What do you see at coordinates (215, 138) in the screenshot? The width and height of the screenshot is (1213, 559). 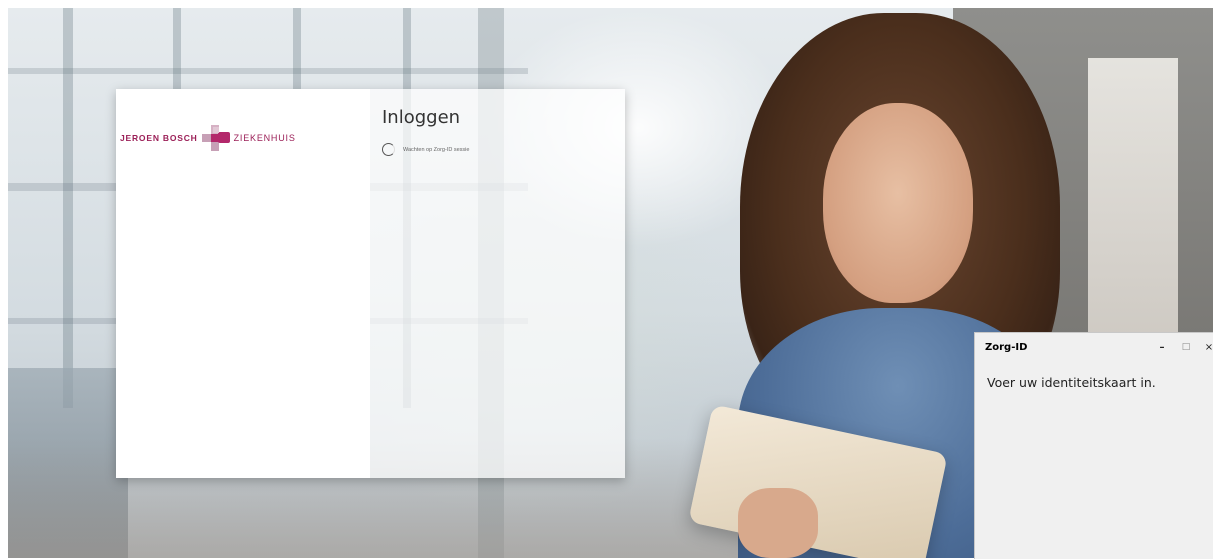 I see `logo-cross-icon` at bounding box center [215, 138].